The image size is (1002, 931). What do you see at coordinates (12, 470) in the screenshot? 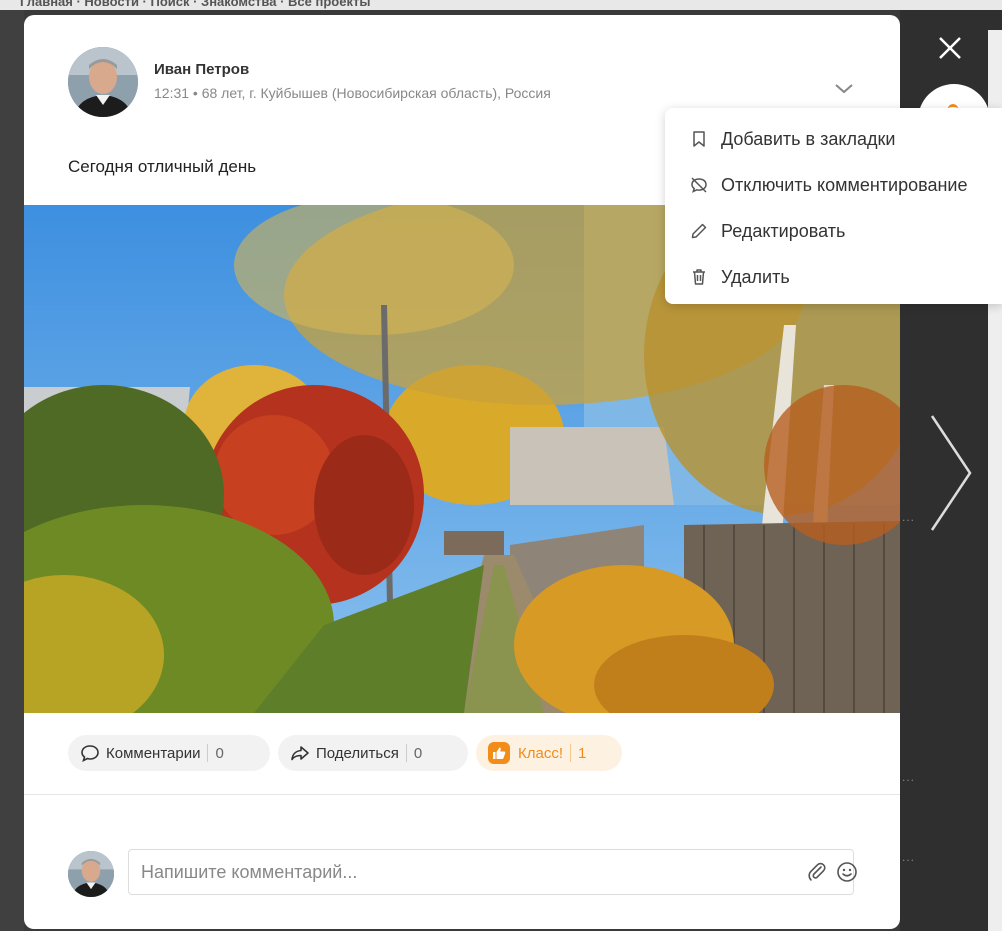
I see `overlay-left-edge` at bounding box center [12, 470].